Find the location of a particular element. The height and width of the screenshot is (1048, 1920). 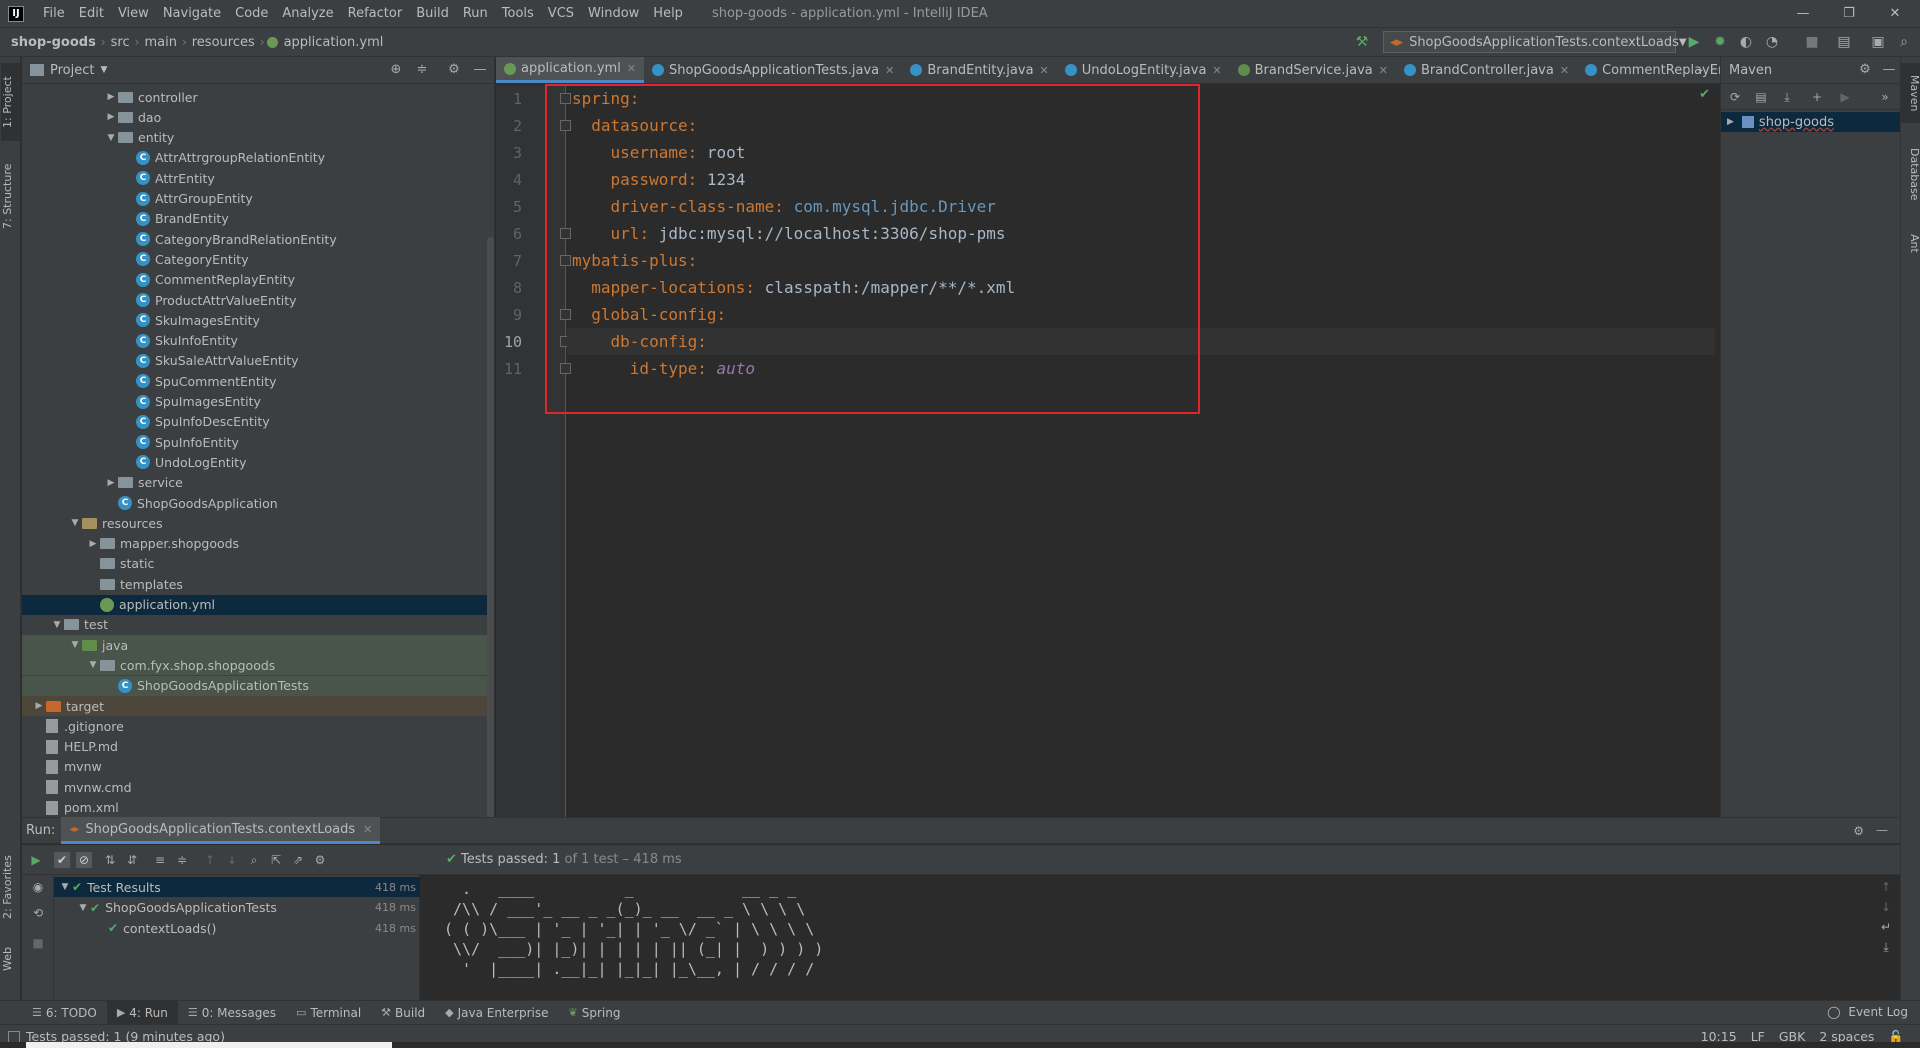

menu-code: Code is located at coordinates (251, 14).